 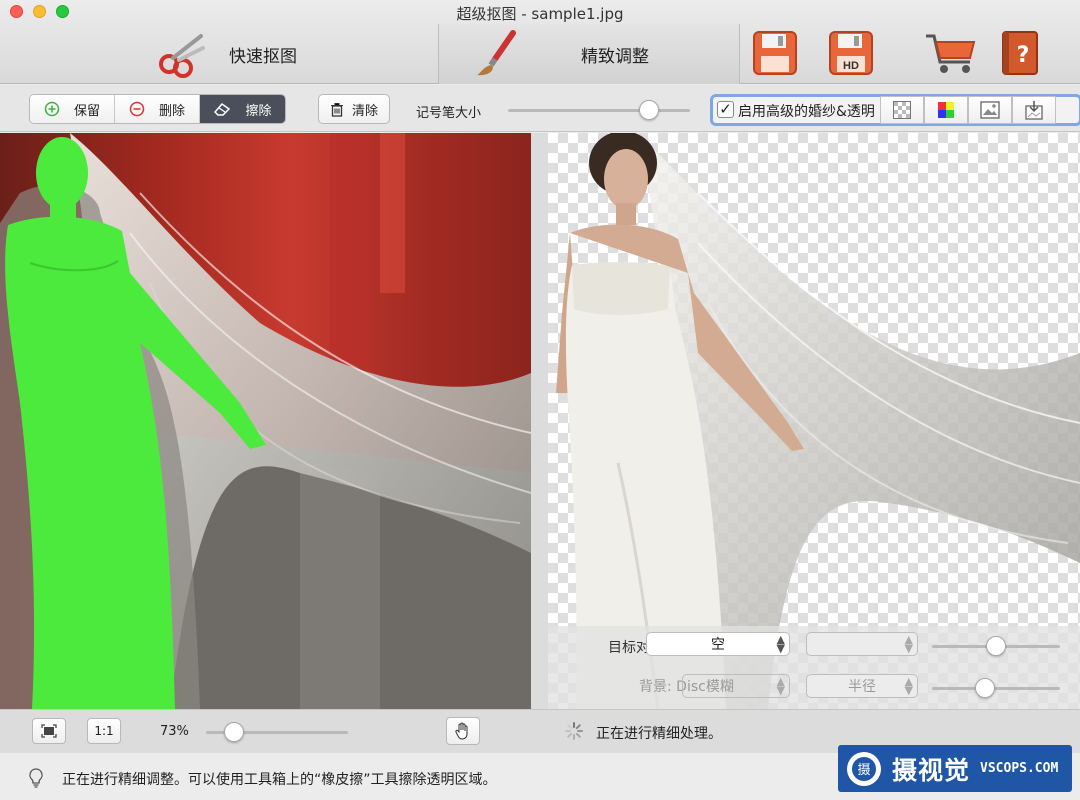 I want to click on radius-slider, so click(x=996, y=688).